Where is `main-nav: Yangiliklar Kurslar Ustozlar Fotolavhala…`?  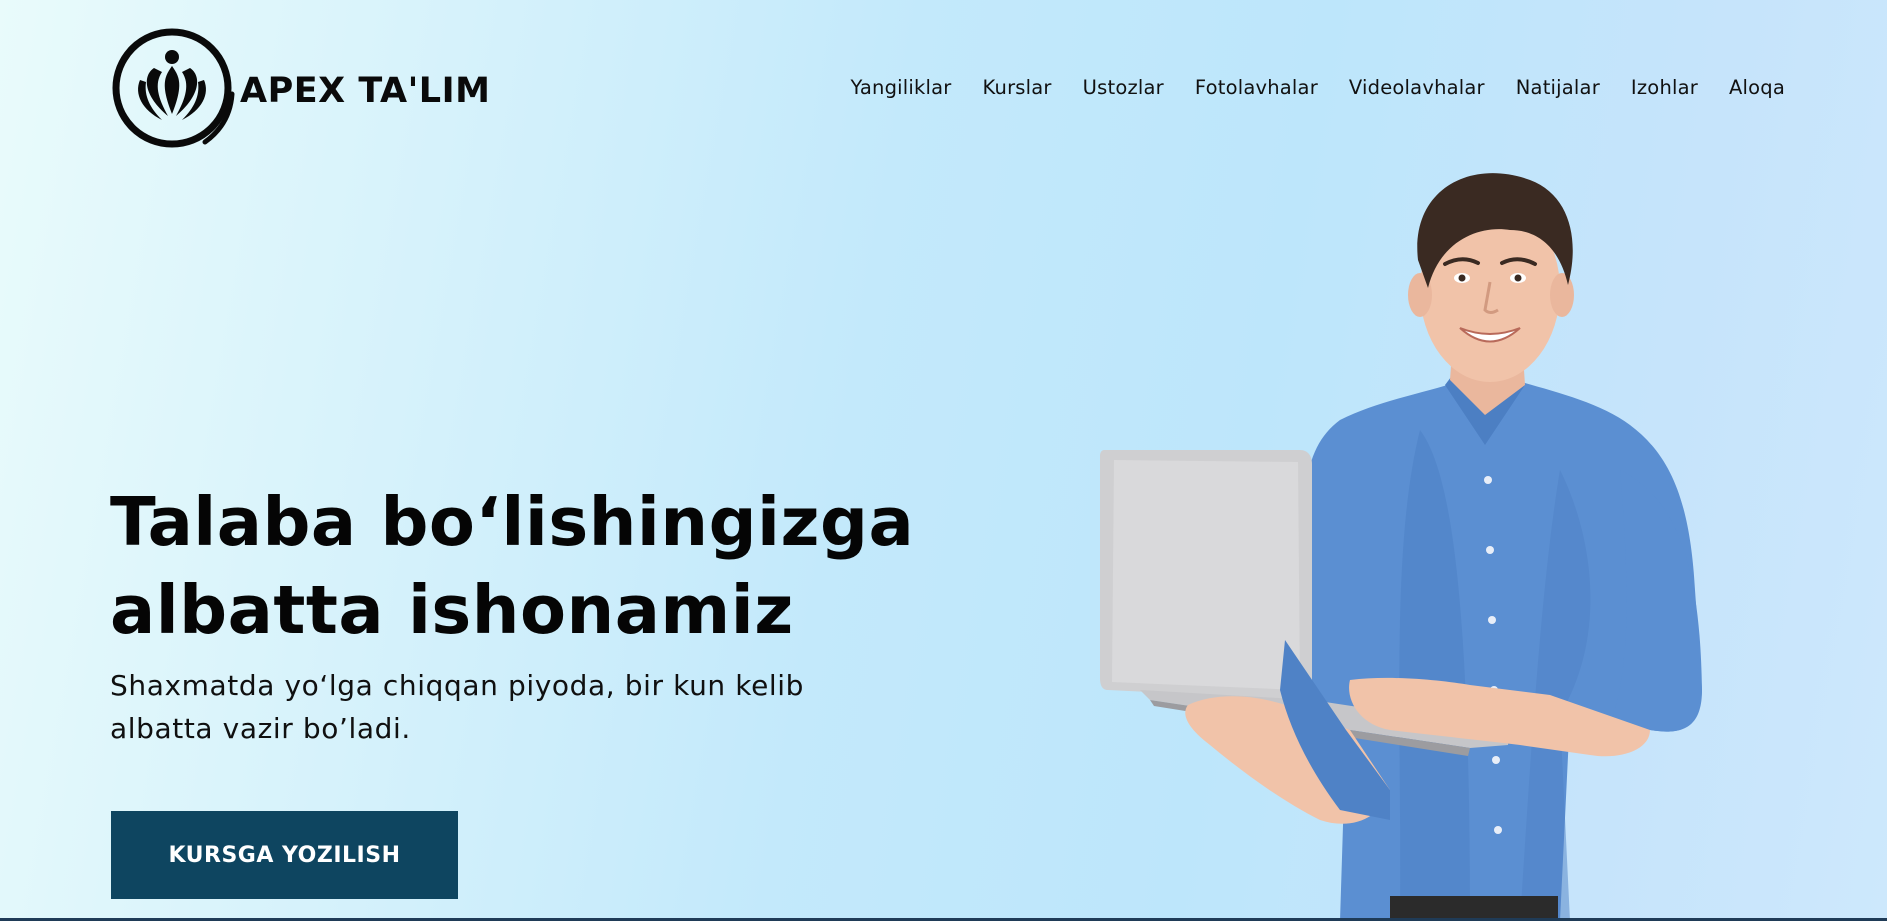 main-nav: Yangiliklar Kurslar Ustozlar Fotolavhala… is located at coordinates (1317, 87).